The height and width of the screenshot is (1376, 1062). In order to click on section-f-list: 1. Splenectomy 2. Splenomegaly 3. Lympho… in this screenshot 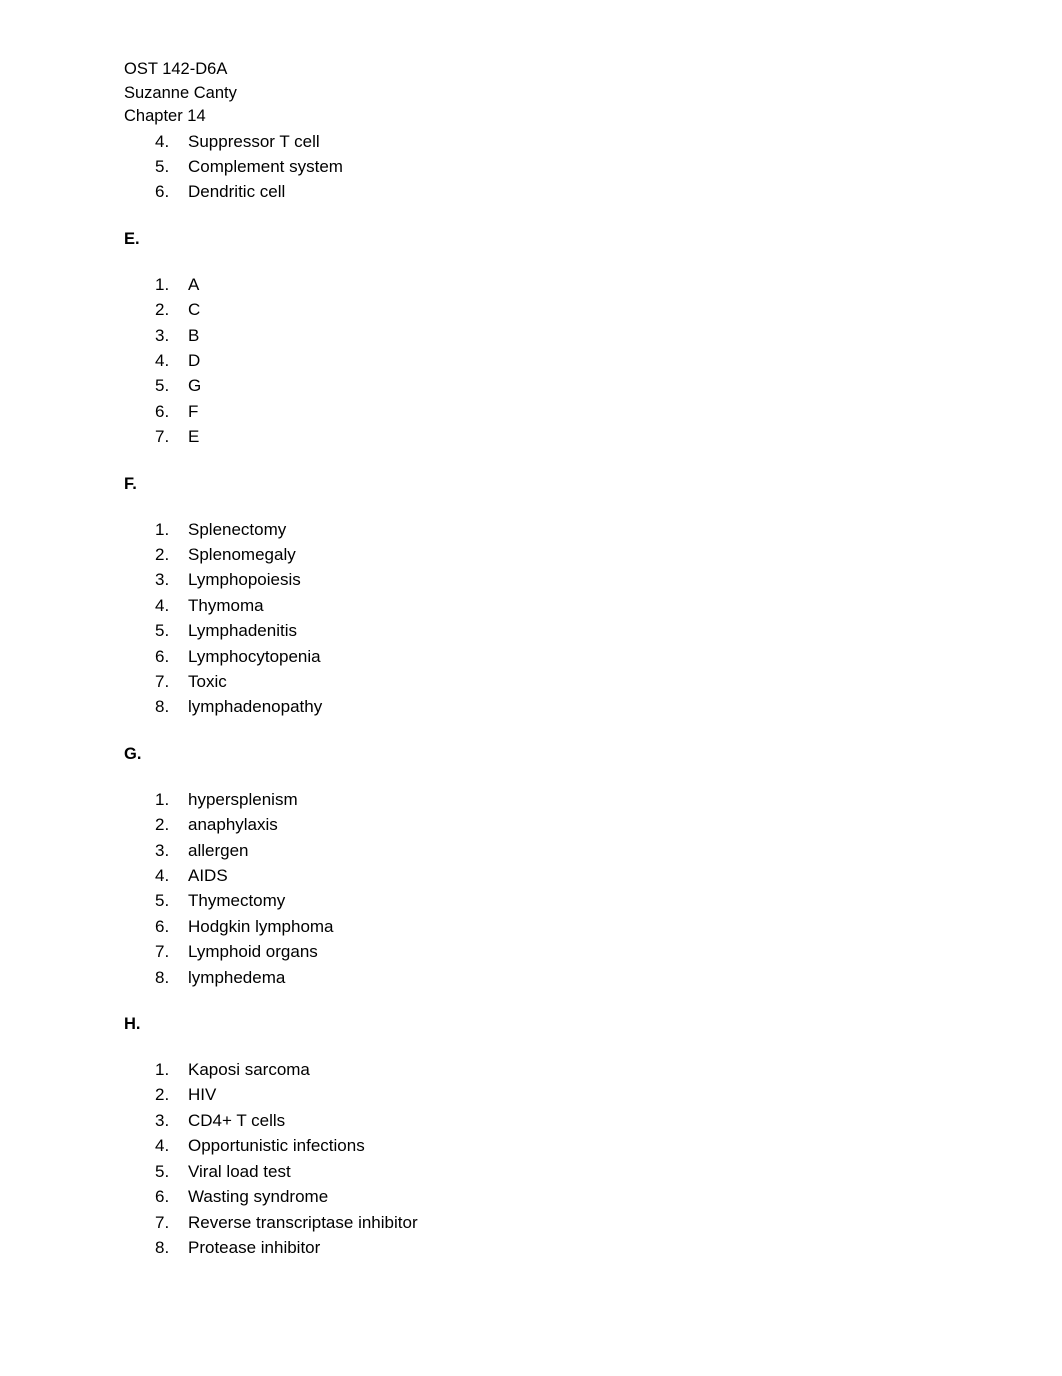, I will do `click(545, 618)`.